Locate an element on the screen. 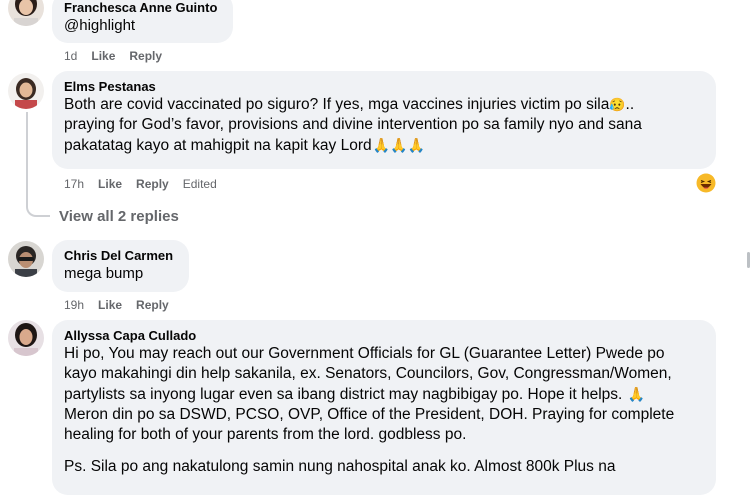  comment-time: 19h is located at coordinates (74, 305).